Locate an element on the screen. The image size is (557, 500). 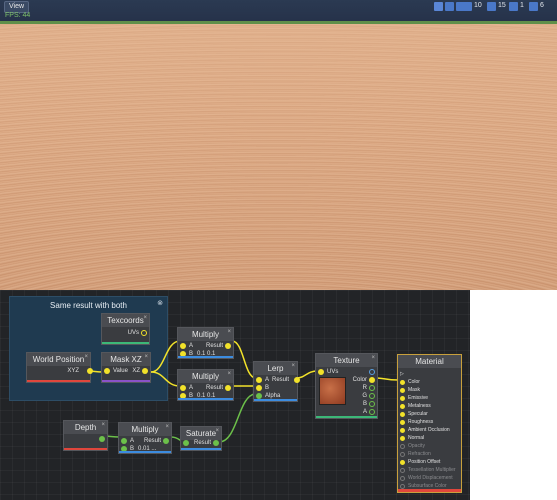
material-input-label: Ambient Occlusion is located at coordinates (429, 430).